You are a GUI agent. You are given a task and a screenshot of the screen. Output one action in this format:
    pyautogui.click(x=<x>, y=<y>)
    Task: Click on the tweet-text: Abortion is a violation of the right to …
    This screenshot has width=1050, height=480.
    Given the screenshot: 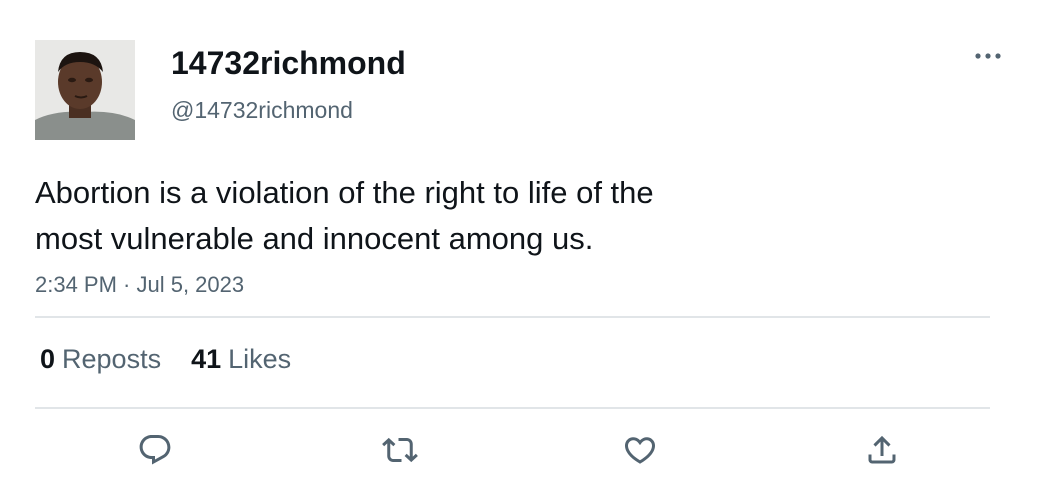 What is the action you would take?
    pyautogui.click(x=415, y=216)
    